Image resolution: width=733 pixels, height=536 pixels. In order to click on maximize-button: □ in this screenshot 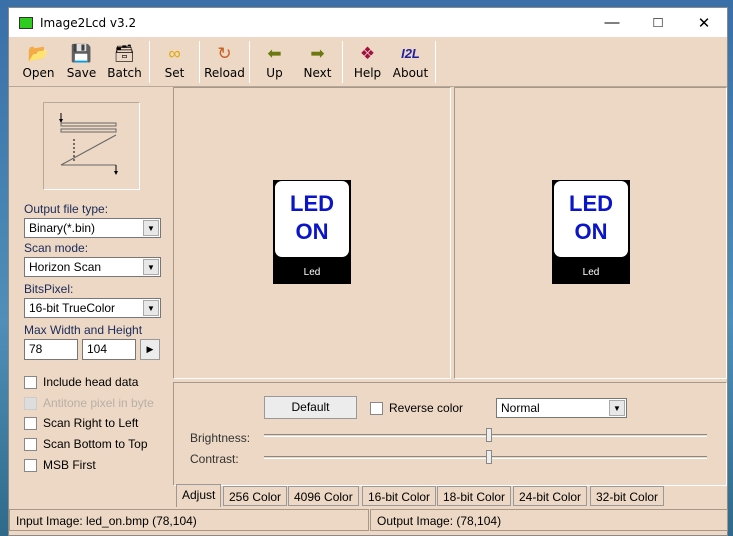, I will do `click(658, 22)`.